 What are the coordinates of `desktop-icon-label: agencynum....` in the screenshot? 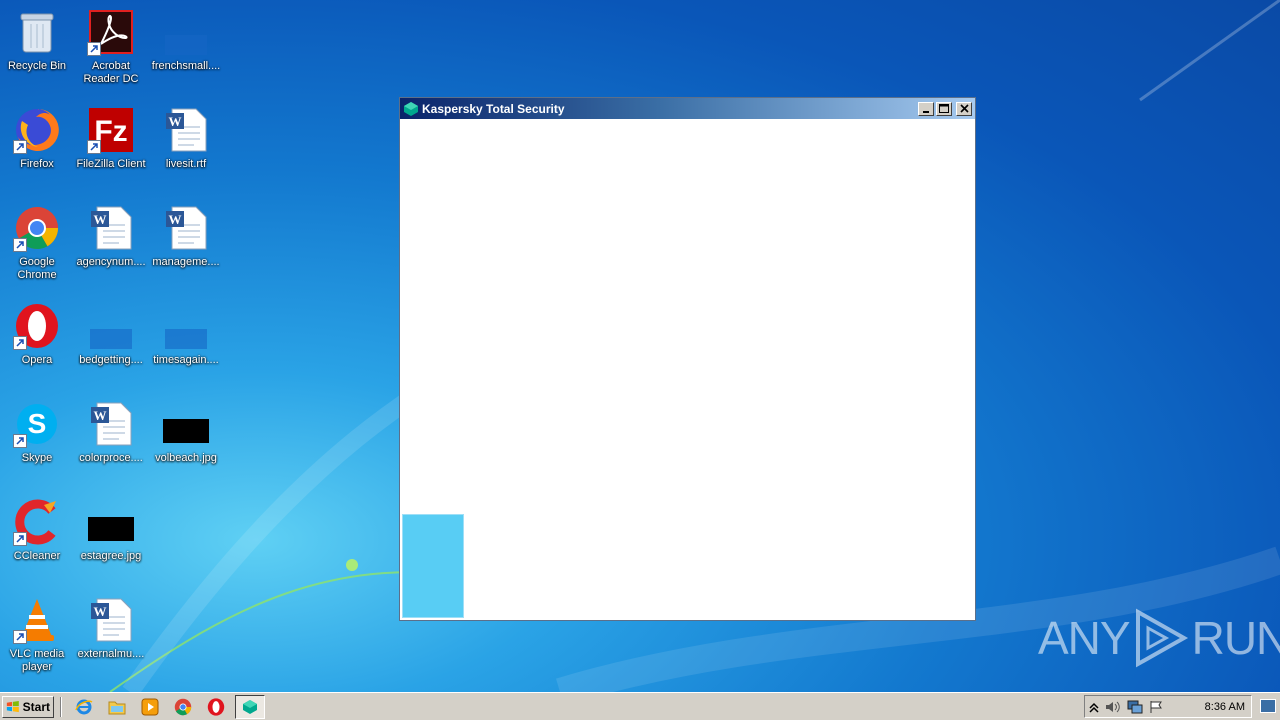 It's located at (111, 262).